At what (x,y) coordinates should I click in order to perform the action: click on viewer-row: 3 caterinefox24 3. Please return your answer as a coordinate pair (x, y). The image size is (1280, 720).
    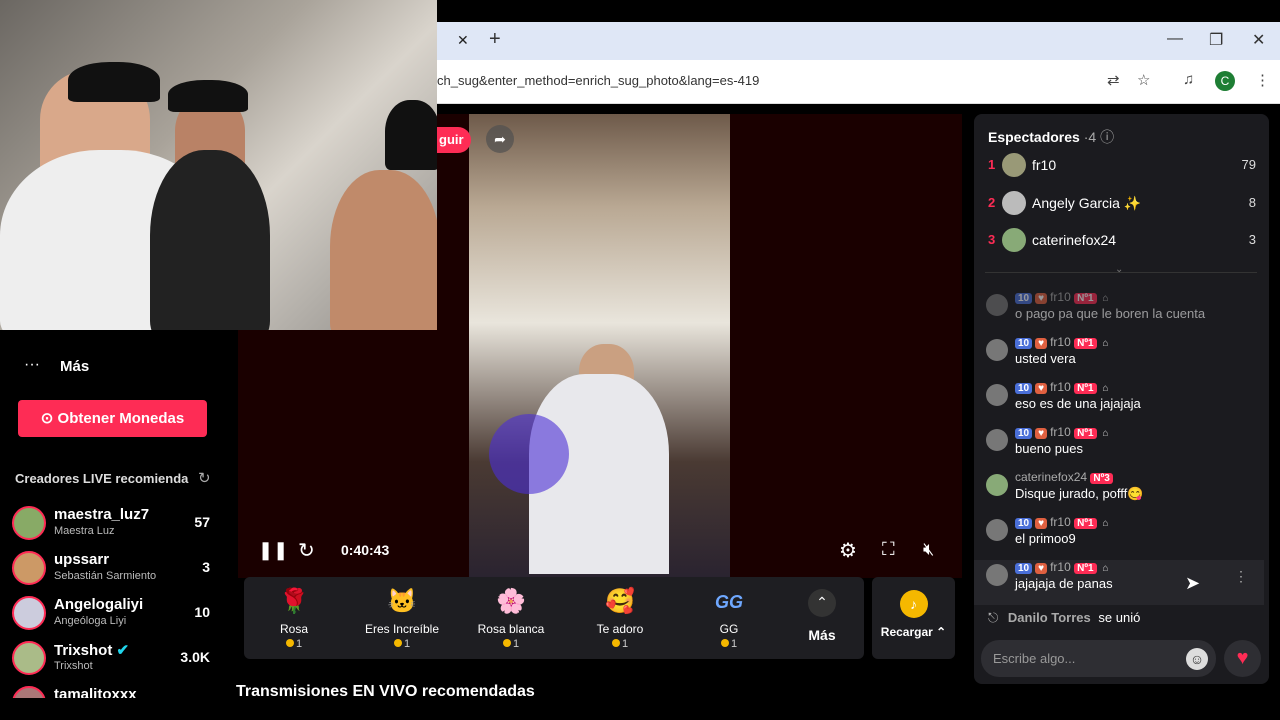
    Looking at the image, I should click on (1124, 241).